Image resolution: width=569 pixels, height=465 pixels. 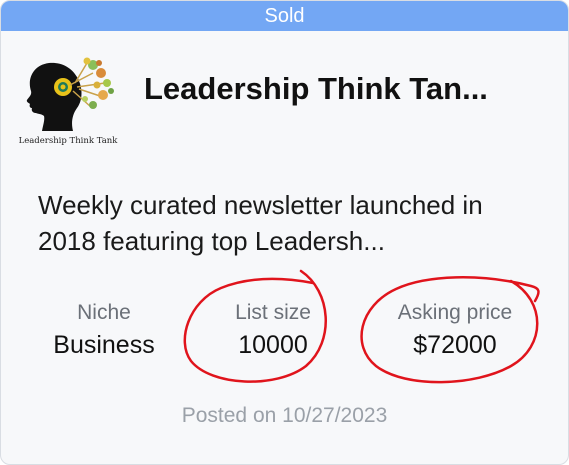 I want to click on asking-price-value: $72000, so click(x=455, y=345).